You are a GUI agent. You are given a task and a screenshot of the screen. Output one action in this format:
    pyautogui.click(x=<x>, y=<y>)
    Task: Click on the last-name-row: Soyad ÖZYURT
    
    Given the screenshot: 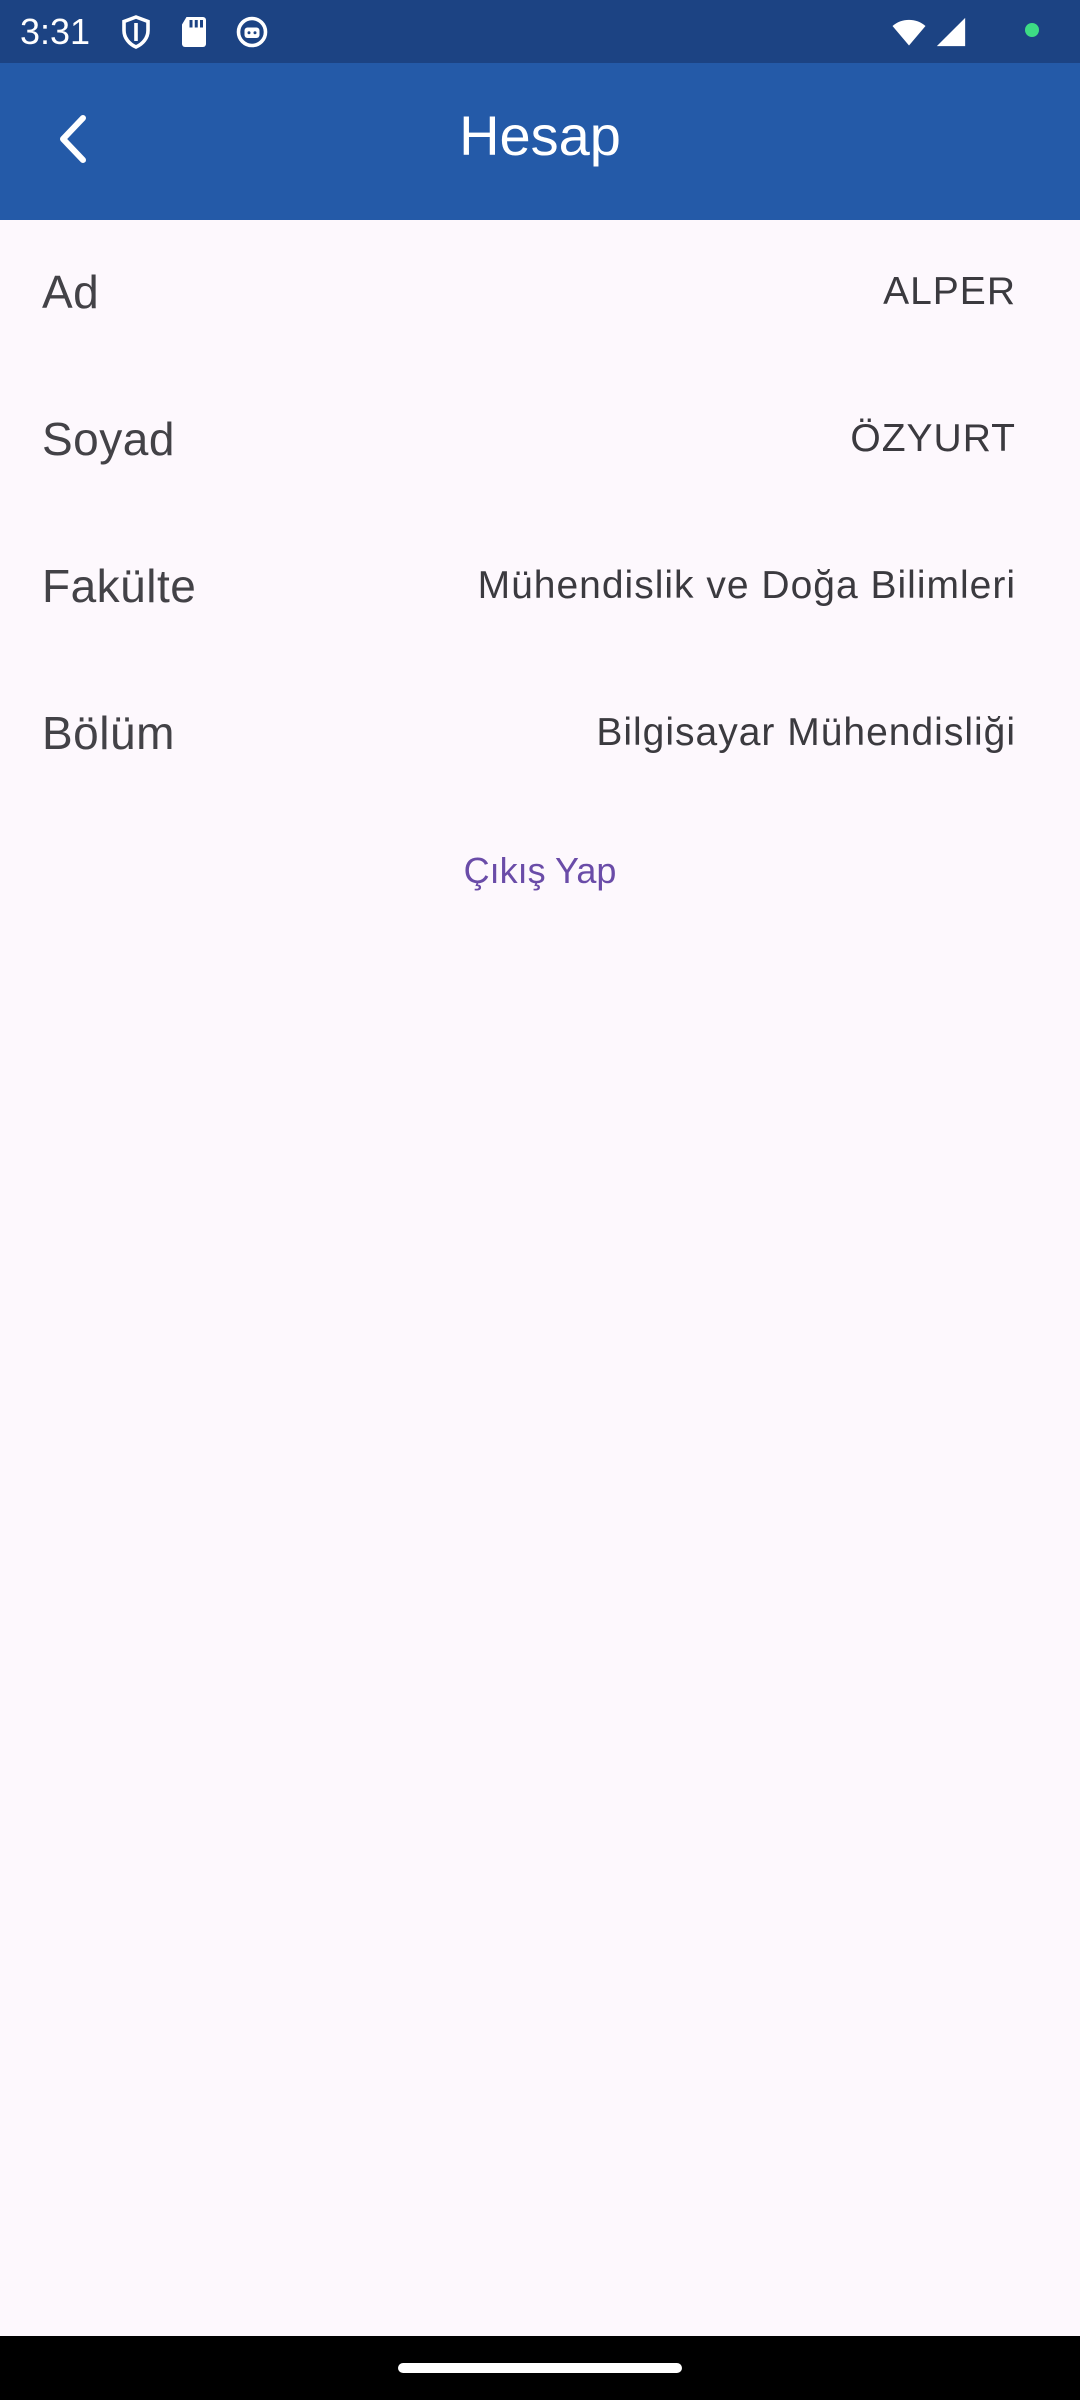 What is the action you would take?
    pyautogui.click(x=540, y=440)
    